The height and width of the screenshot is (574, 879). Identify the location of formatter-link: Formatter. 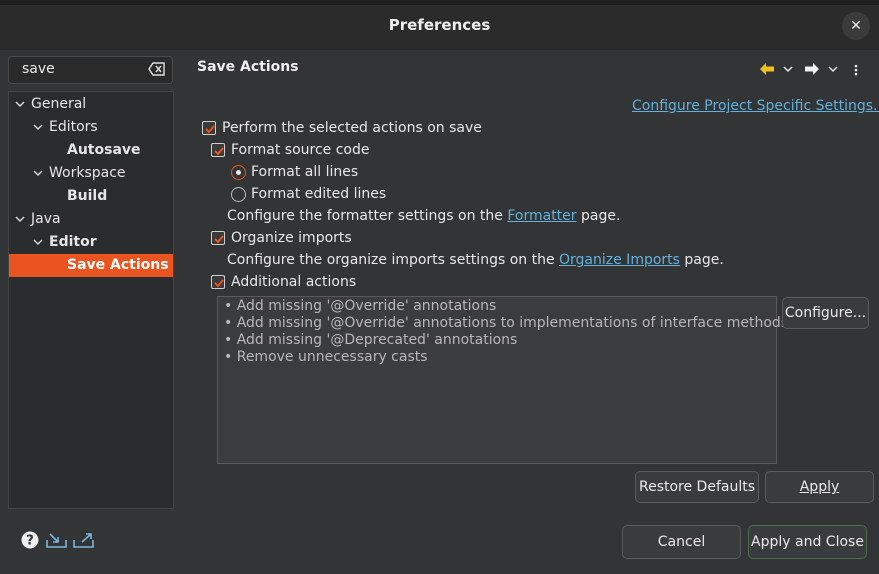
(541, 216).